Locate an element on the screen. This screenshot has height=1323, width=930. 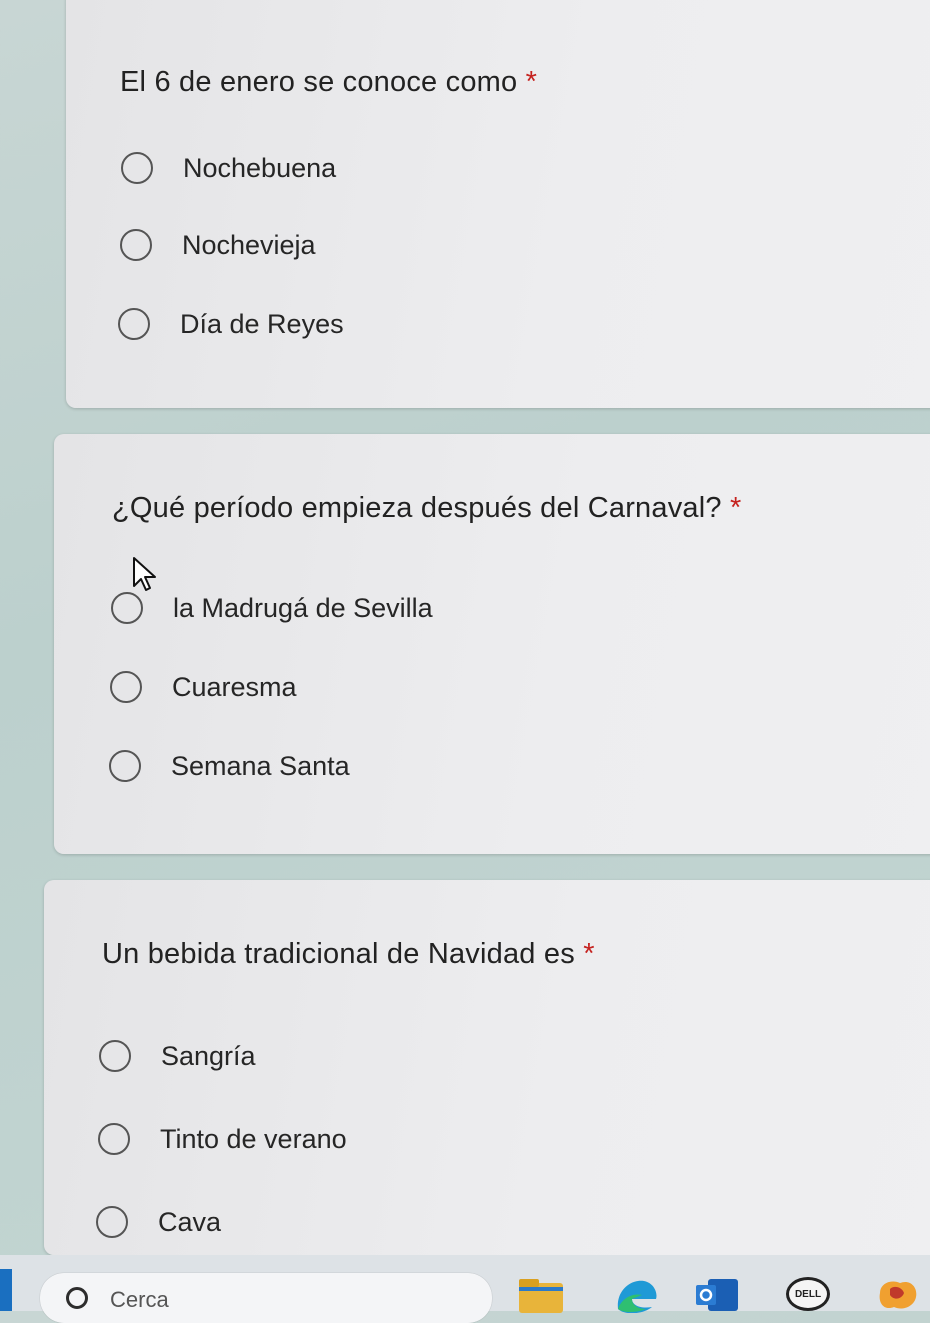
option-label: Nochebuena is located at coordinates (260, 167).